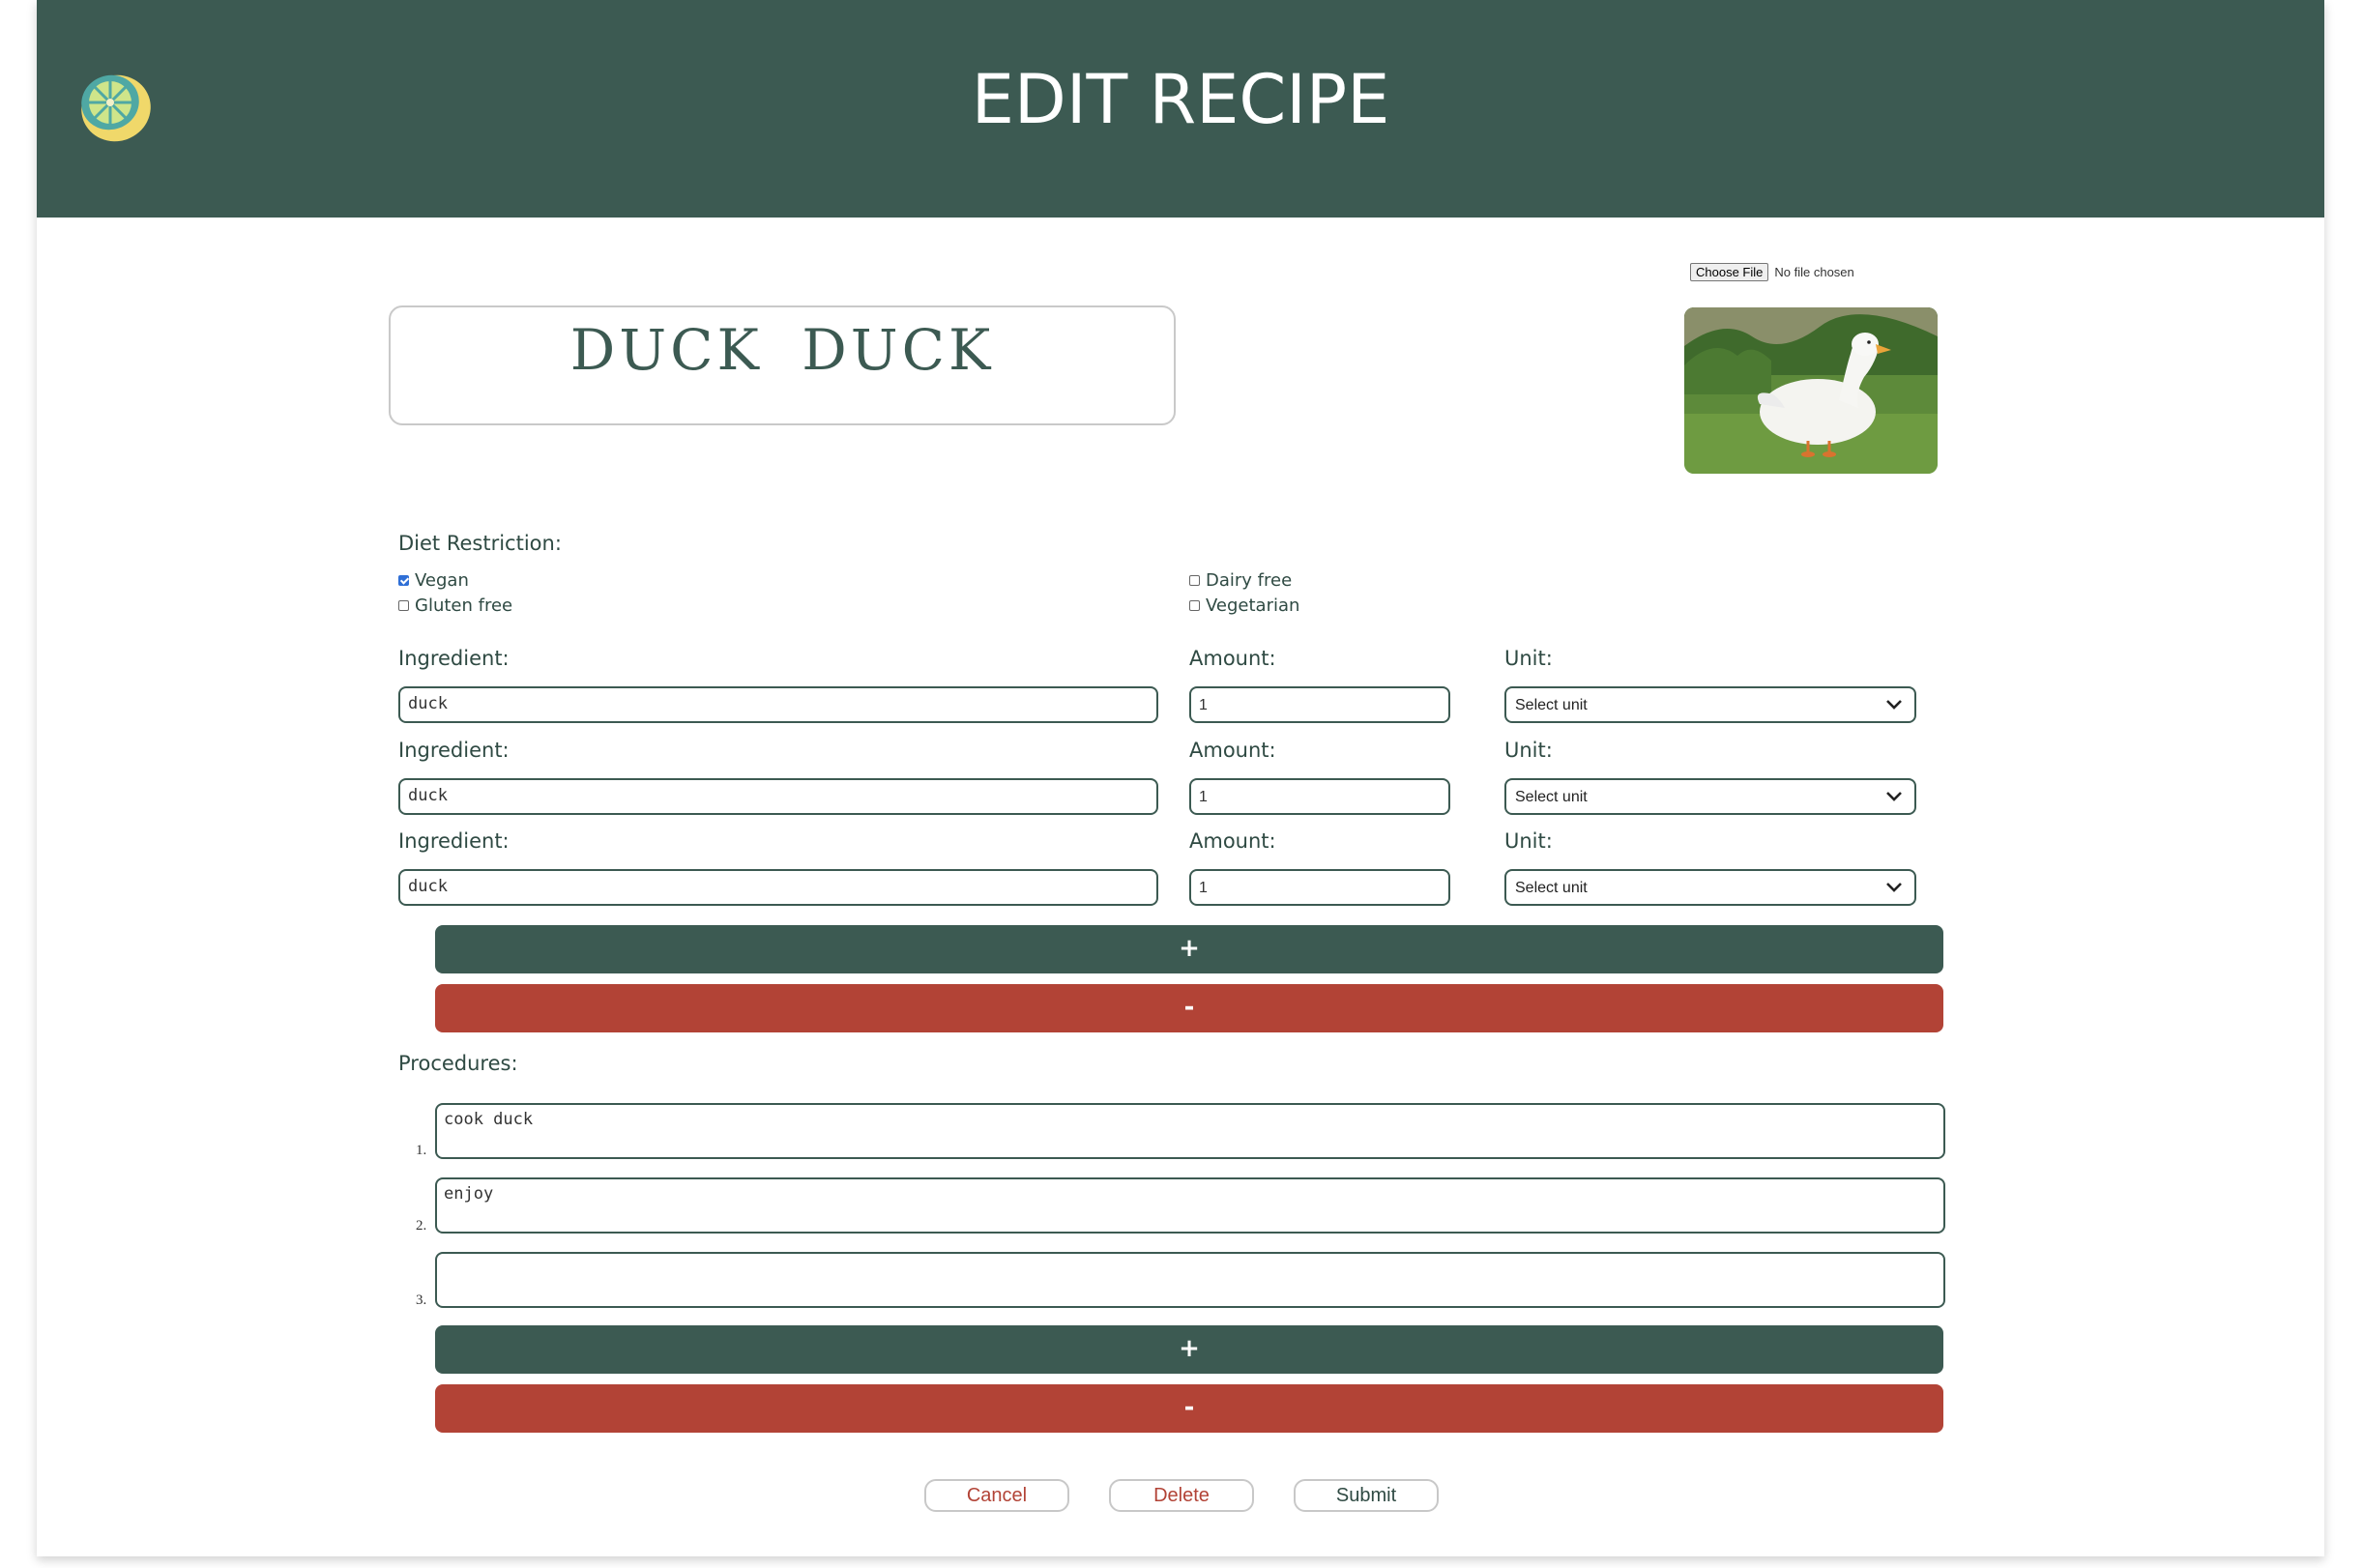  I want to click on remove-ingredient-button: -, so click(1189, 1008).